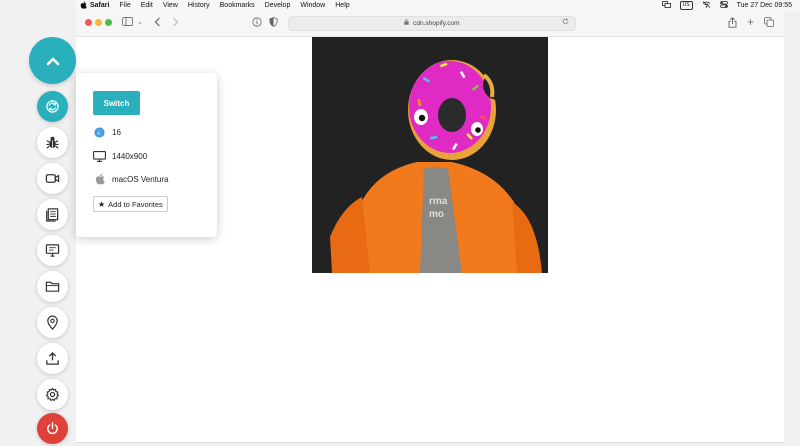 The height and width of the screenshot is (446, 800). I want to click on sidebar-toggle-icon, so click(127, 23).